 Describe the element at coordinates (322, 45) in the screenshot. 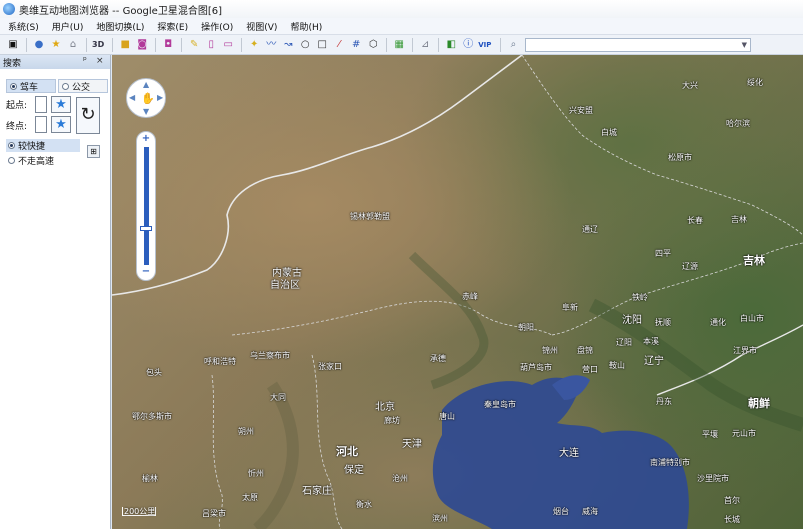

I see `rectangle-draw-icon: □` at that location.